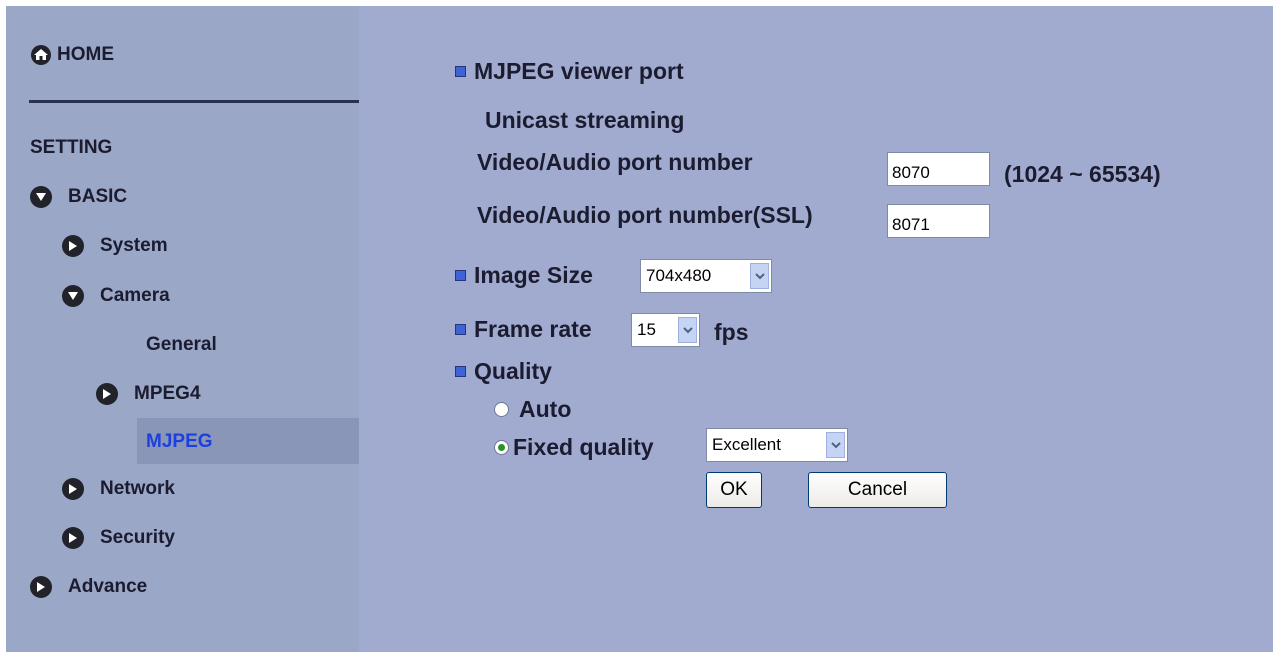 Image resolution: width=1276 pixels, height=655 pixels. I want to click on radio-auto, so click(501, 409).